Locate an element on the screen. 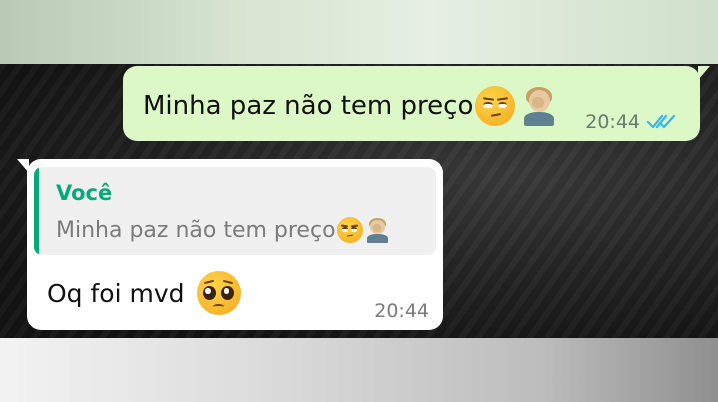 The image size is (718, 402). incoming-message-text: Oq foi mvd is located at coordinates (116, 293).